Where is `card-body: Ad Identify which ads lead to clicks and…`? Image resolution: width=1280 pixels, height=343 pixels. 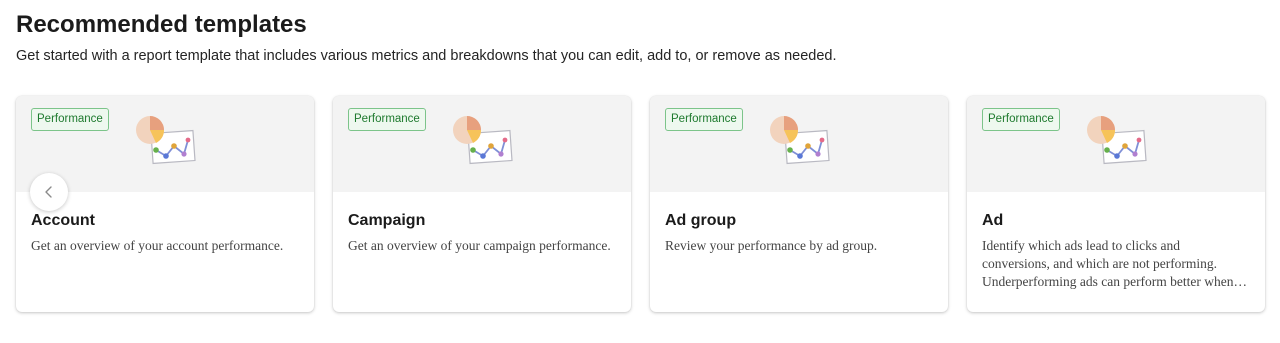
card-body: Ad Identify which ads lead to clicks and… is located at coordinates (1116, 251).